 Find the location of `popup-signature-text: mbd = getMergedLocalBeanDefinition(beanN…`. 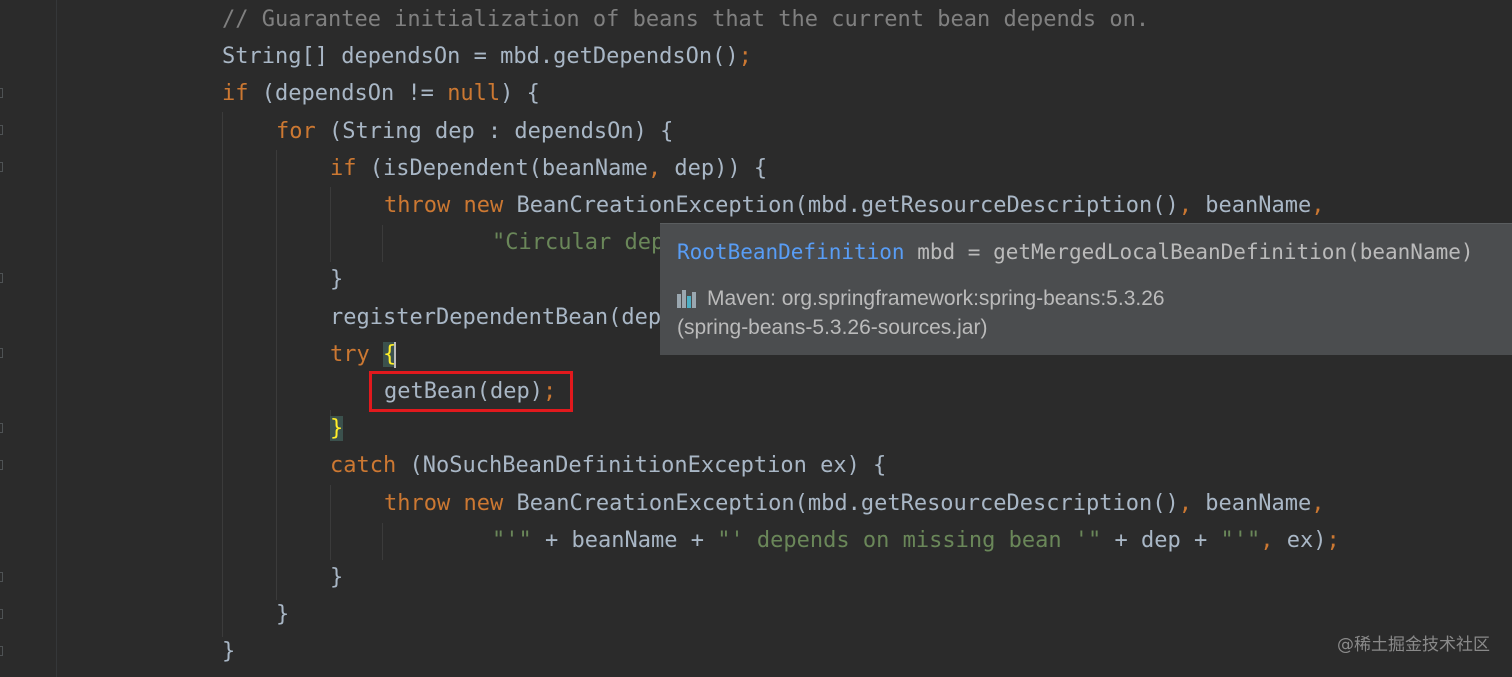

popup-signature-text: mbd = getMergedLocalBeanDefinition(beanN… is located at coordinates (1189, 252).